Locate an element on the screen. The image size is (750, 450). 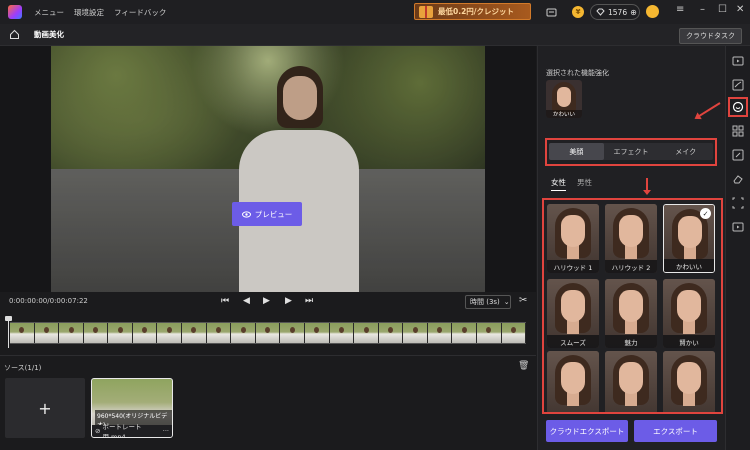
step-forward-icon: ▶ is located at coordinates (288, 301).